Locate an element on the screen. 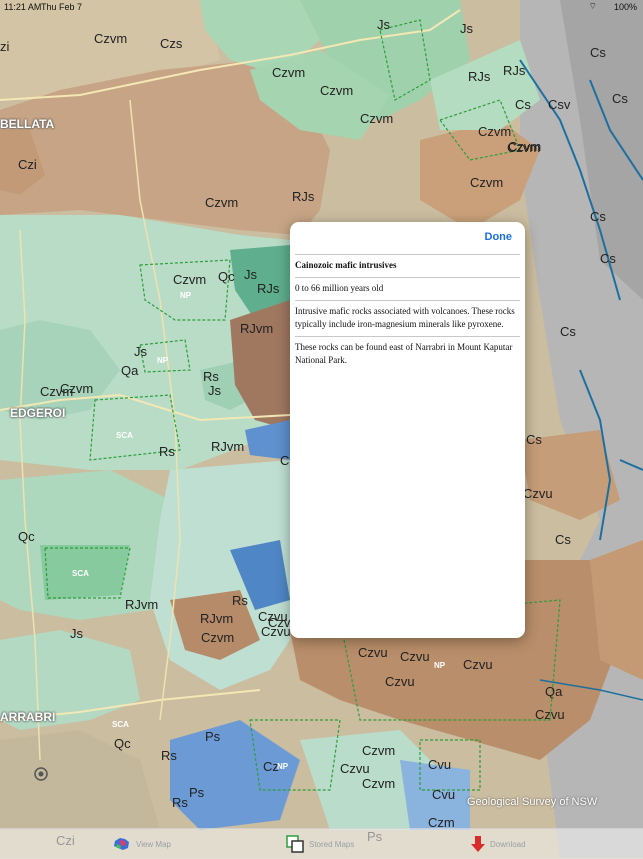 The width and height of the screenshot is (643, 859). status-time: 11:21 AM is located at coordinates (23, 7).